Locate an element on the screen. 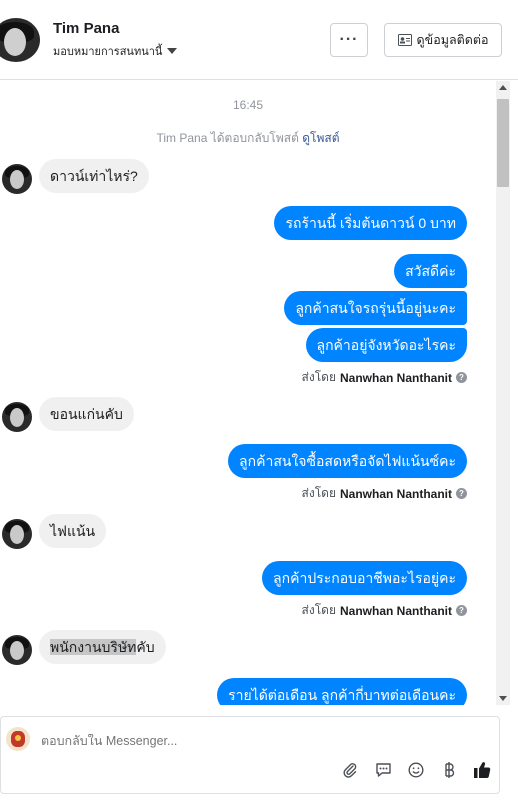 Image resolution: width=518 pixels, height=802 pixels. scroll-up-arrow-icon is located at coordinates (503, 87).